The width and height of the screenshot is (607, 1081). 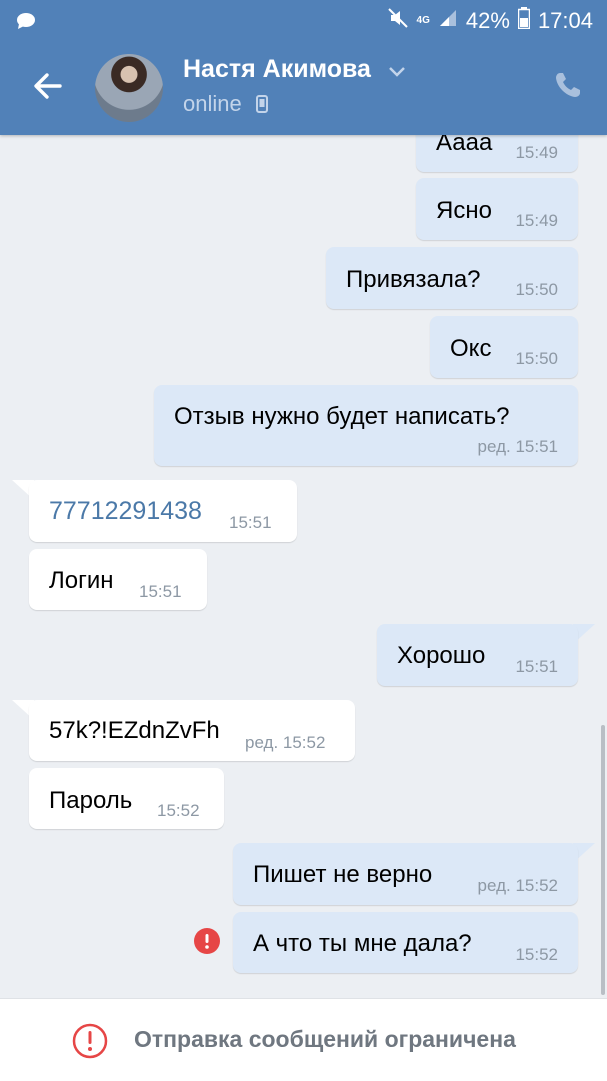 What do you see at coordinates (118, 579) in the screenshot?
I see `message-incoming: Логин 15:51` at bounding box center [118, 579].